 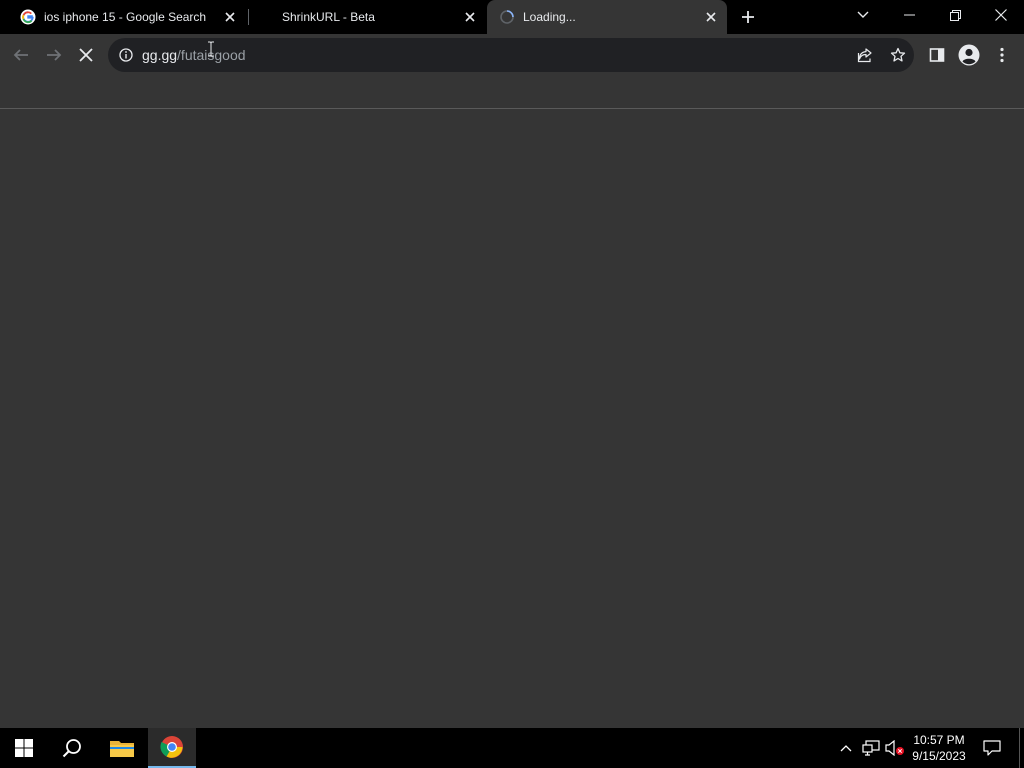 I want to click on volume-muted-icon, so click(x=894, y=748).